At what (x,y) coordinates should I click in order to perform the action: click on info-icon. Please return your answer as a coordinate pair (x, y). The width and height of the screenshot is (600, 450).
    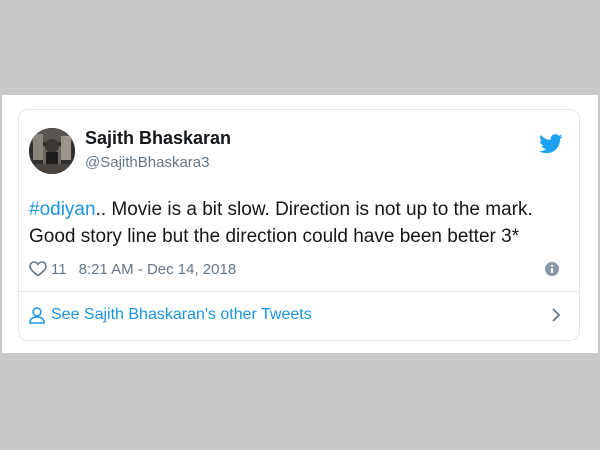
    Looking at the image, I should click on (552, 269).